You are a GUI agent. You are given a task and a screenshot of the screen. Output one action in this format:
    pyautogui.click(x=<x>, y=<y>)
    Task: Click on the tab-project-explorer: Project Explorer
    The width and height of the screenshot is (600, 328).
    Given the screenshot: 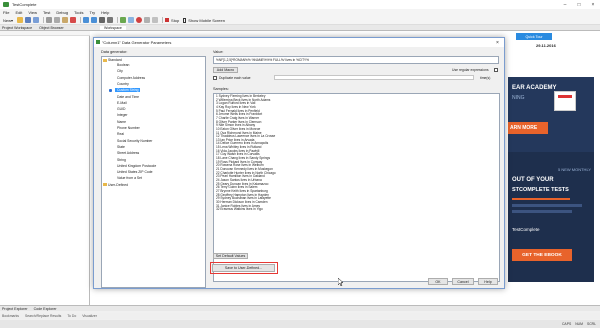 What is the action you would take?
    pyautogui.click(x=15, y=309)
    